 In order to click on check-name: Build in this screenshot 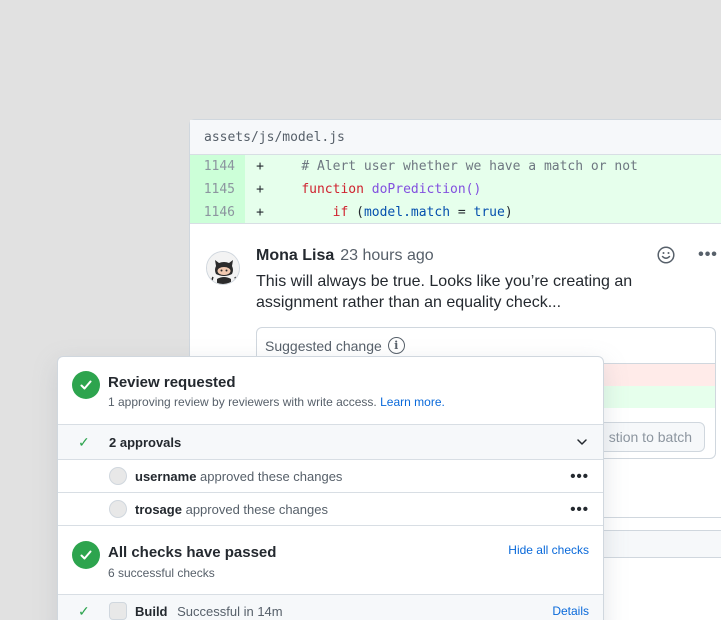, I will do `click(151, 611)`.